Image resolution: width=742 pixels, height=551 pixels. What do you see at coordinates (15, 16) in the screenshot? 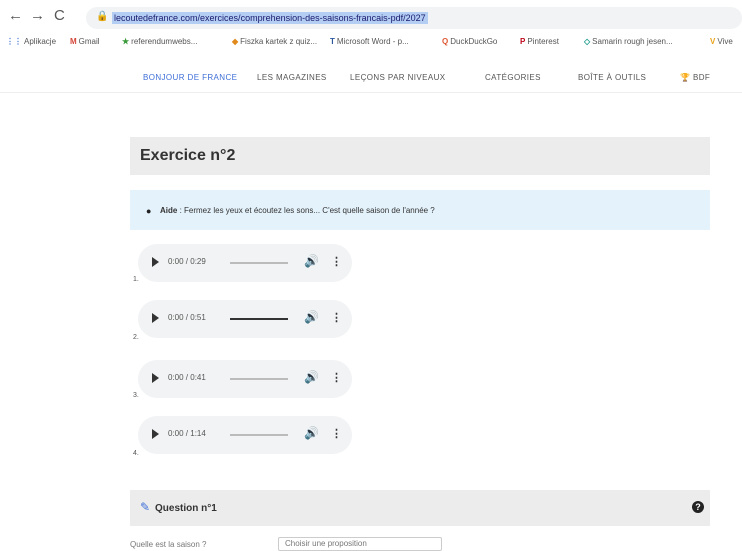
I see `back-icon: ←` at bounding box center [15, 16].